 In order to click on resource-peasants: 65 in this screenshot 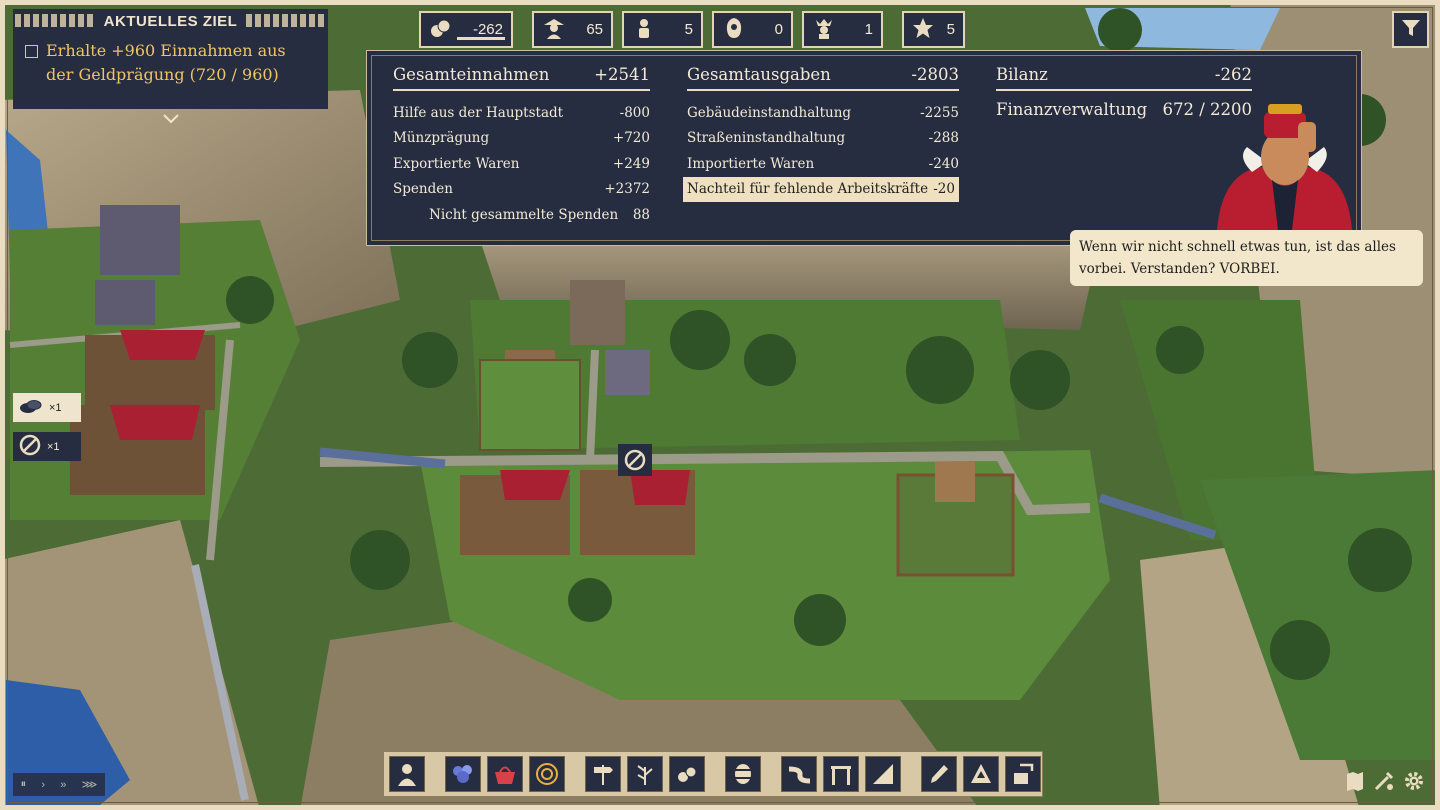, I will do `click(572, 29)`.